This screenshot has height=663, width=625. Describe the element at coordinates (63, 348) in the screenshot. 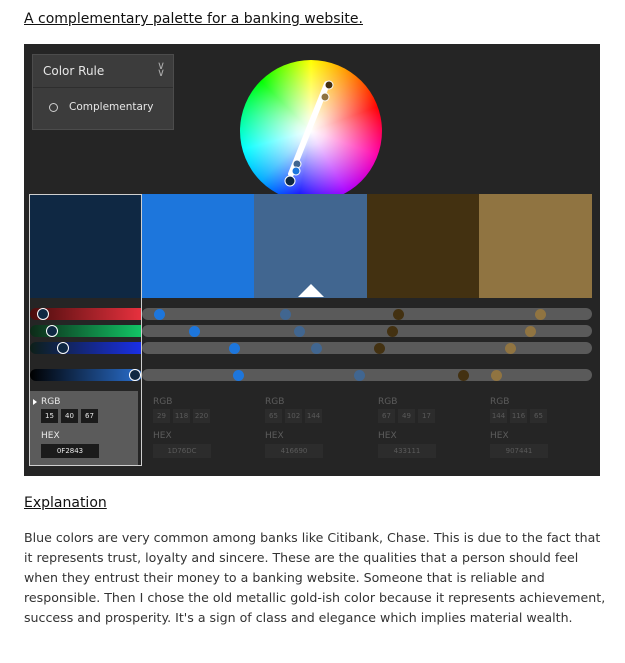

I see `slider-knob-blue` at that location.